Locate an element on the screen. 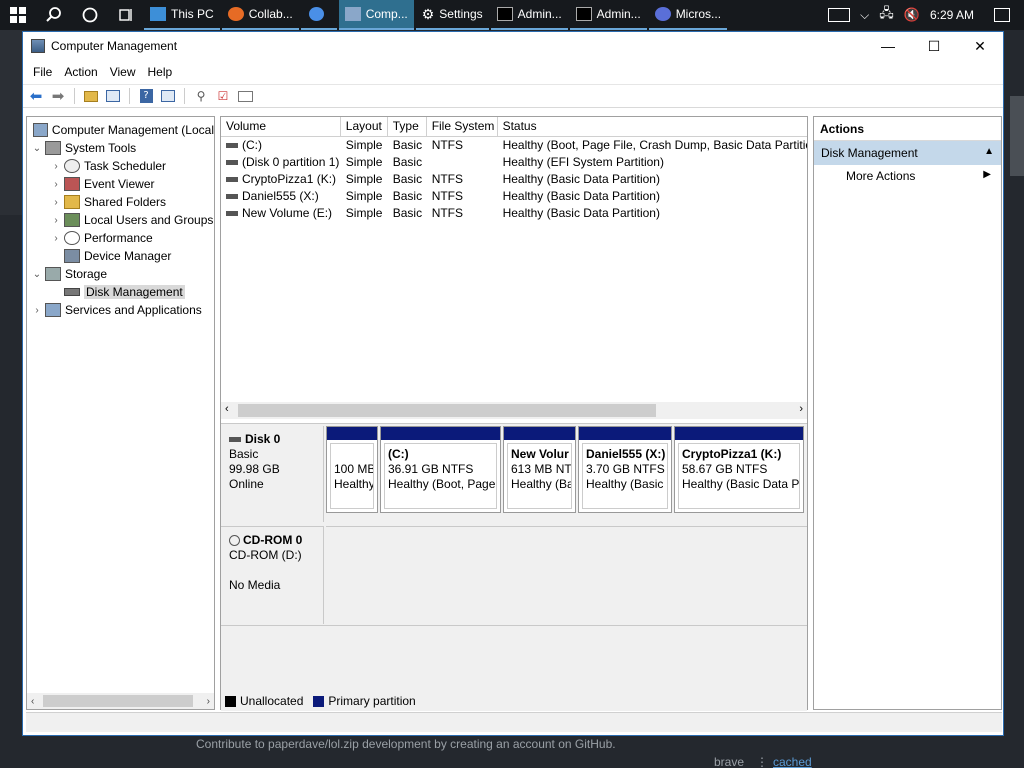  tree-item-system-tools: ⌄ System Tools is located at coordinates (120, 148).